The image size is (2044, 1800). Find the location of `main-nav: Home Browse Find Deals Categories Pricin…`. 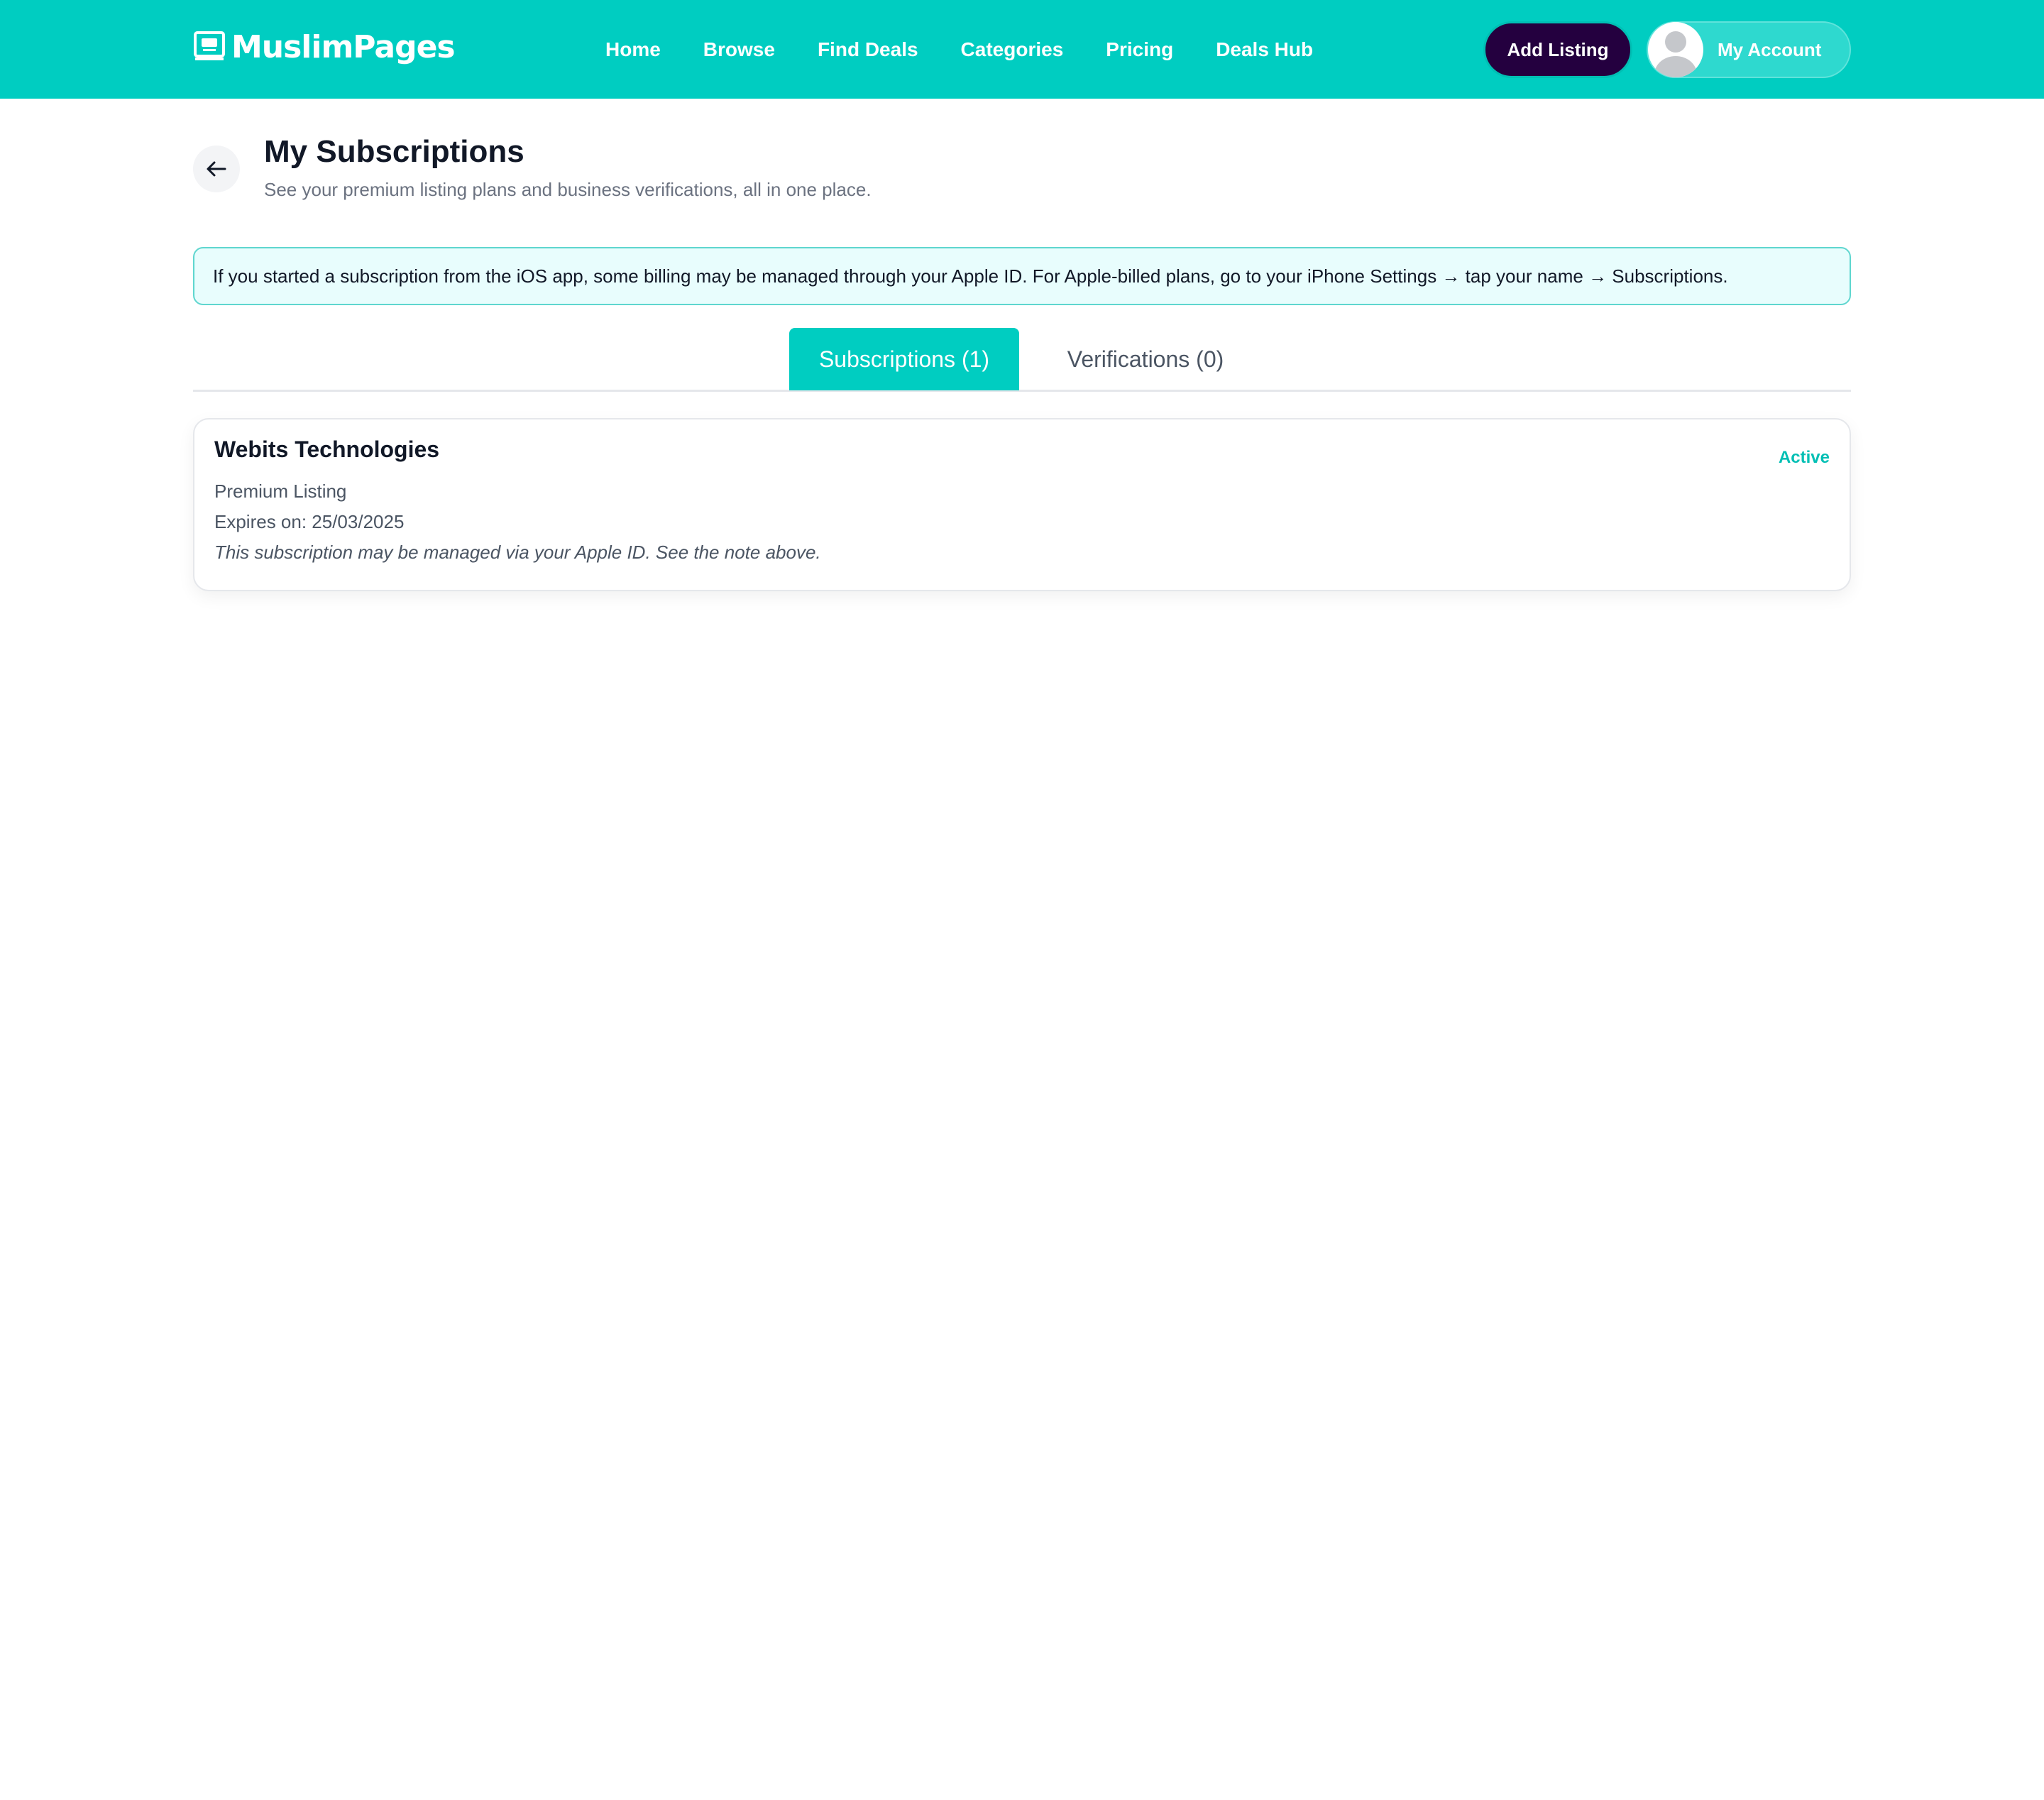

main-nav: Home Browse Find Deals Categories Pricin… is located at coordinates (980, 50).